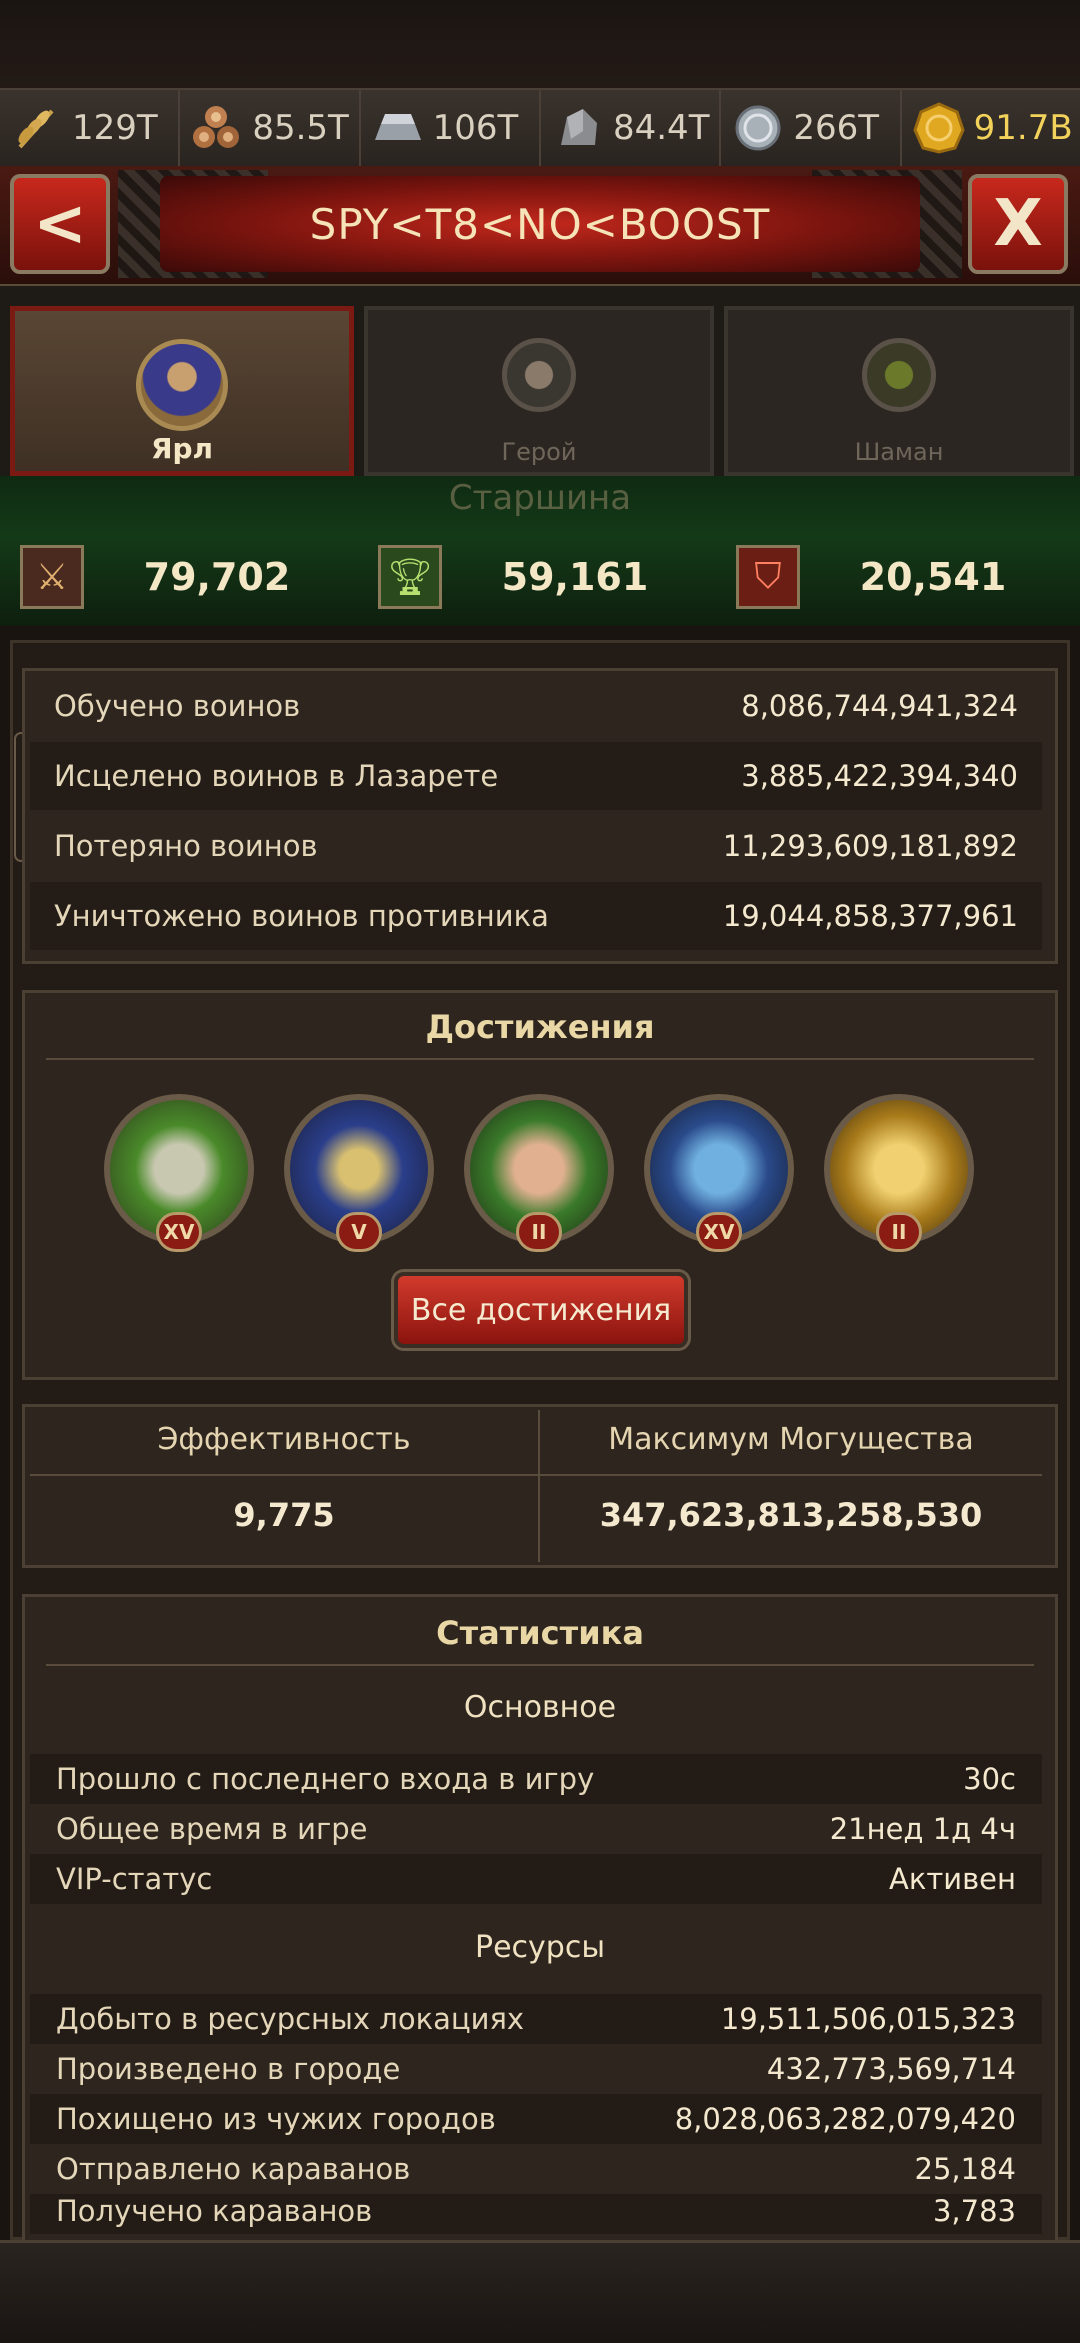 This screenshot has width=1080, height=2343. I want to click on gold-coin-icon, so click(939, 128).